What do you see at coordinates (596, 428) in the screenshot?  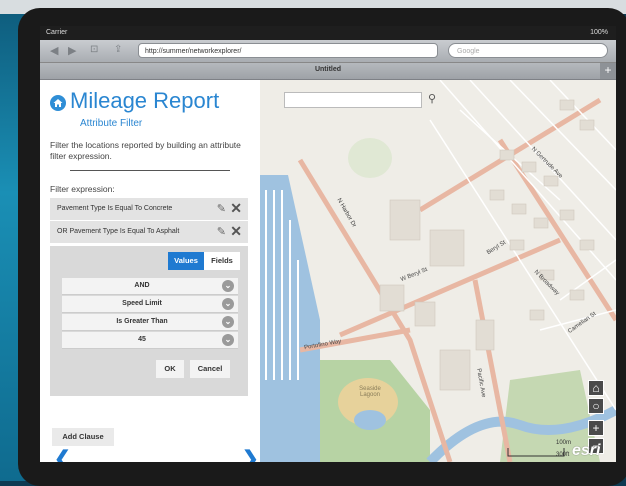 I see `zoom-in-button: +` at bounding box center [596, 428].